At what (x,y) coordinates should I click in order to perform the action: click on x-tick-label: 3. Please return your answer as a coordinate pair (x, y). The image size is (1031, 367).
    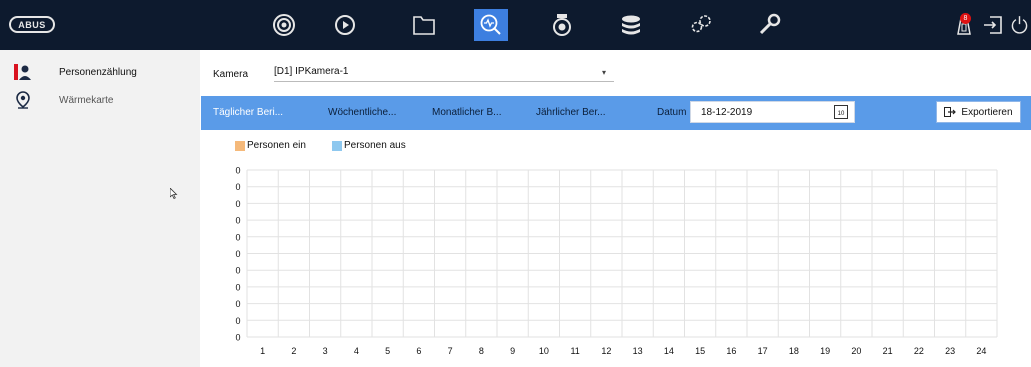
    Looking at the image, I should click on (325, 351).